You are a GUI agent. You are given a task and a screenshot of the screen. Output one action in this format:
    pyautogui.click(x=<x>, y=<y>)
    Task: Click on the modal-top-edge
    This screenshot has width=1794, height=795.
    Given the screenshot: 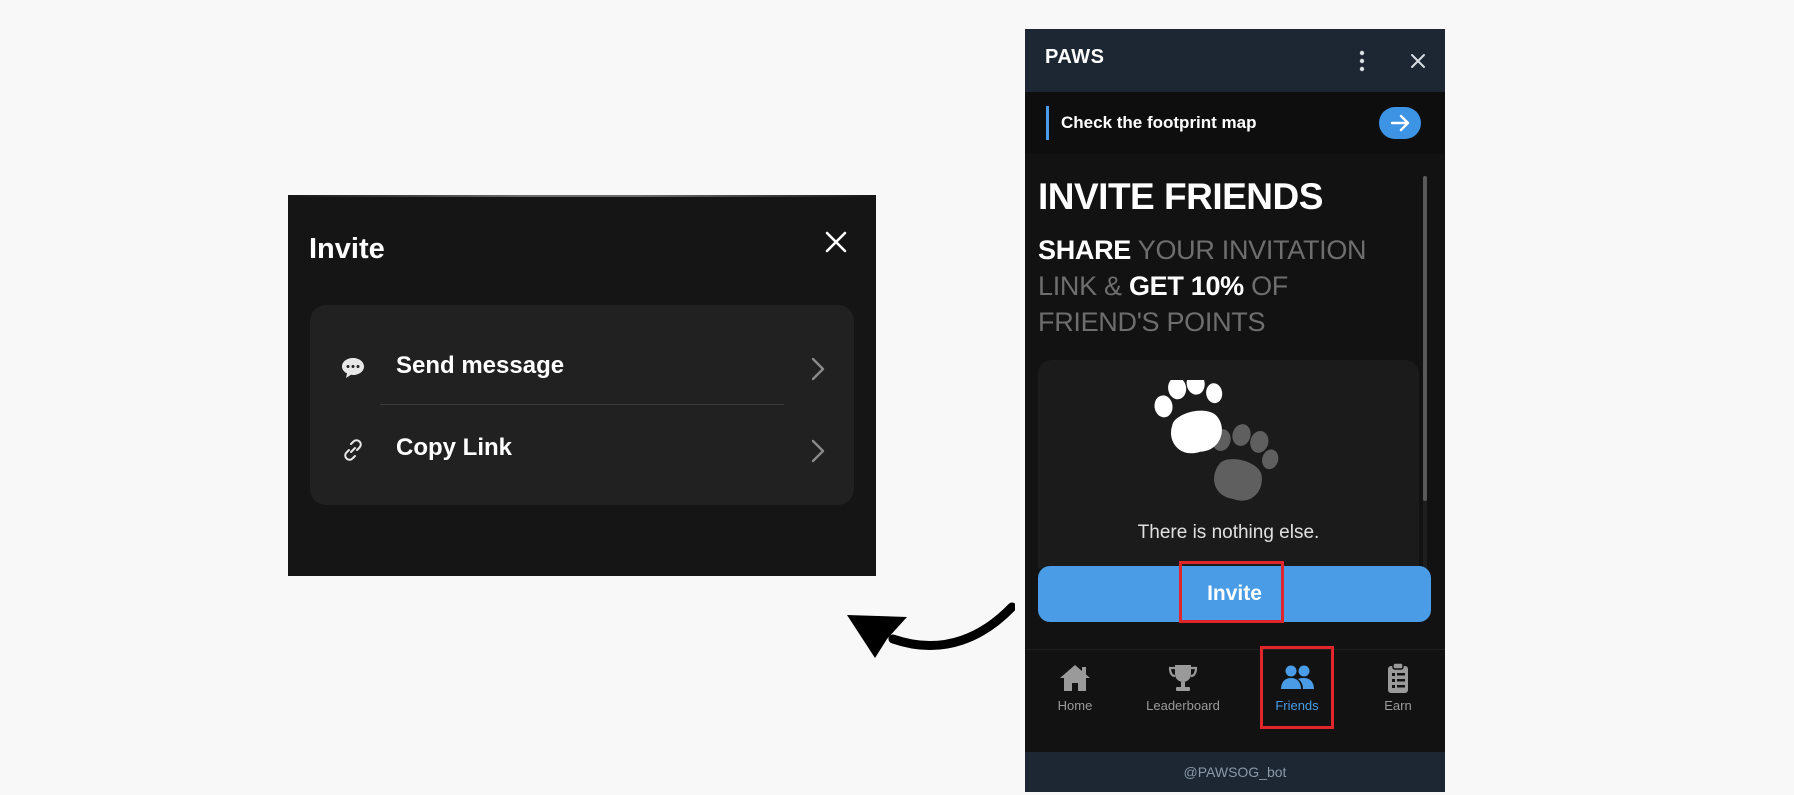 What is the action you would take?
    pyautogui.click(x=582, y=196)
    